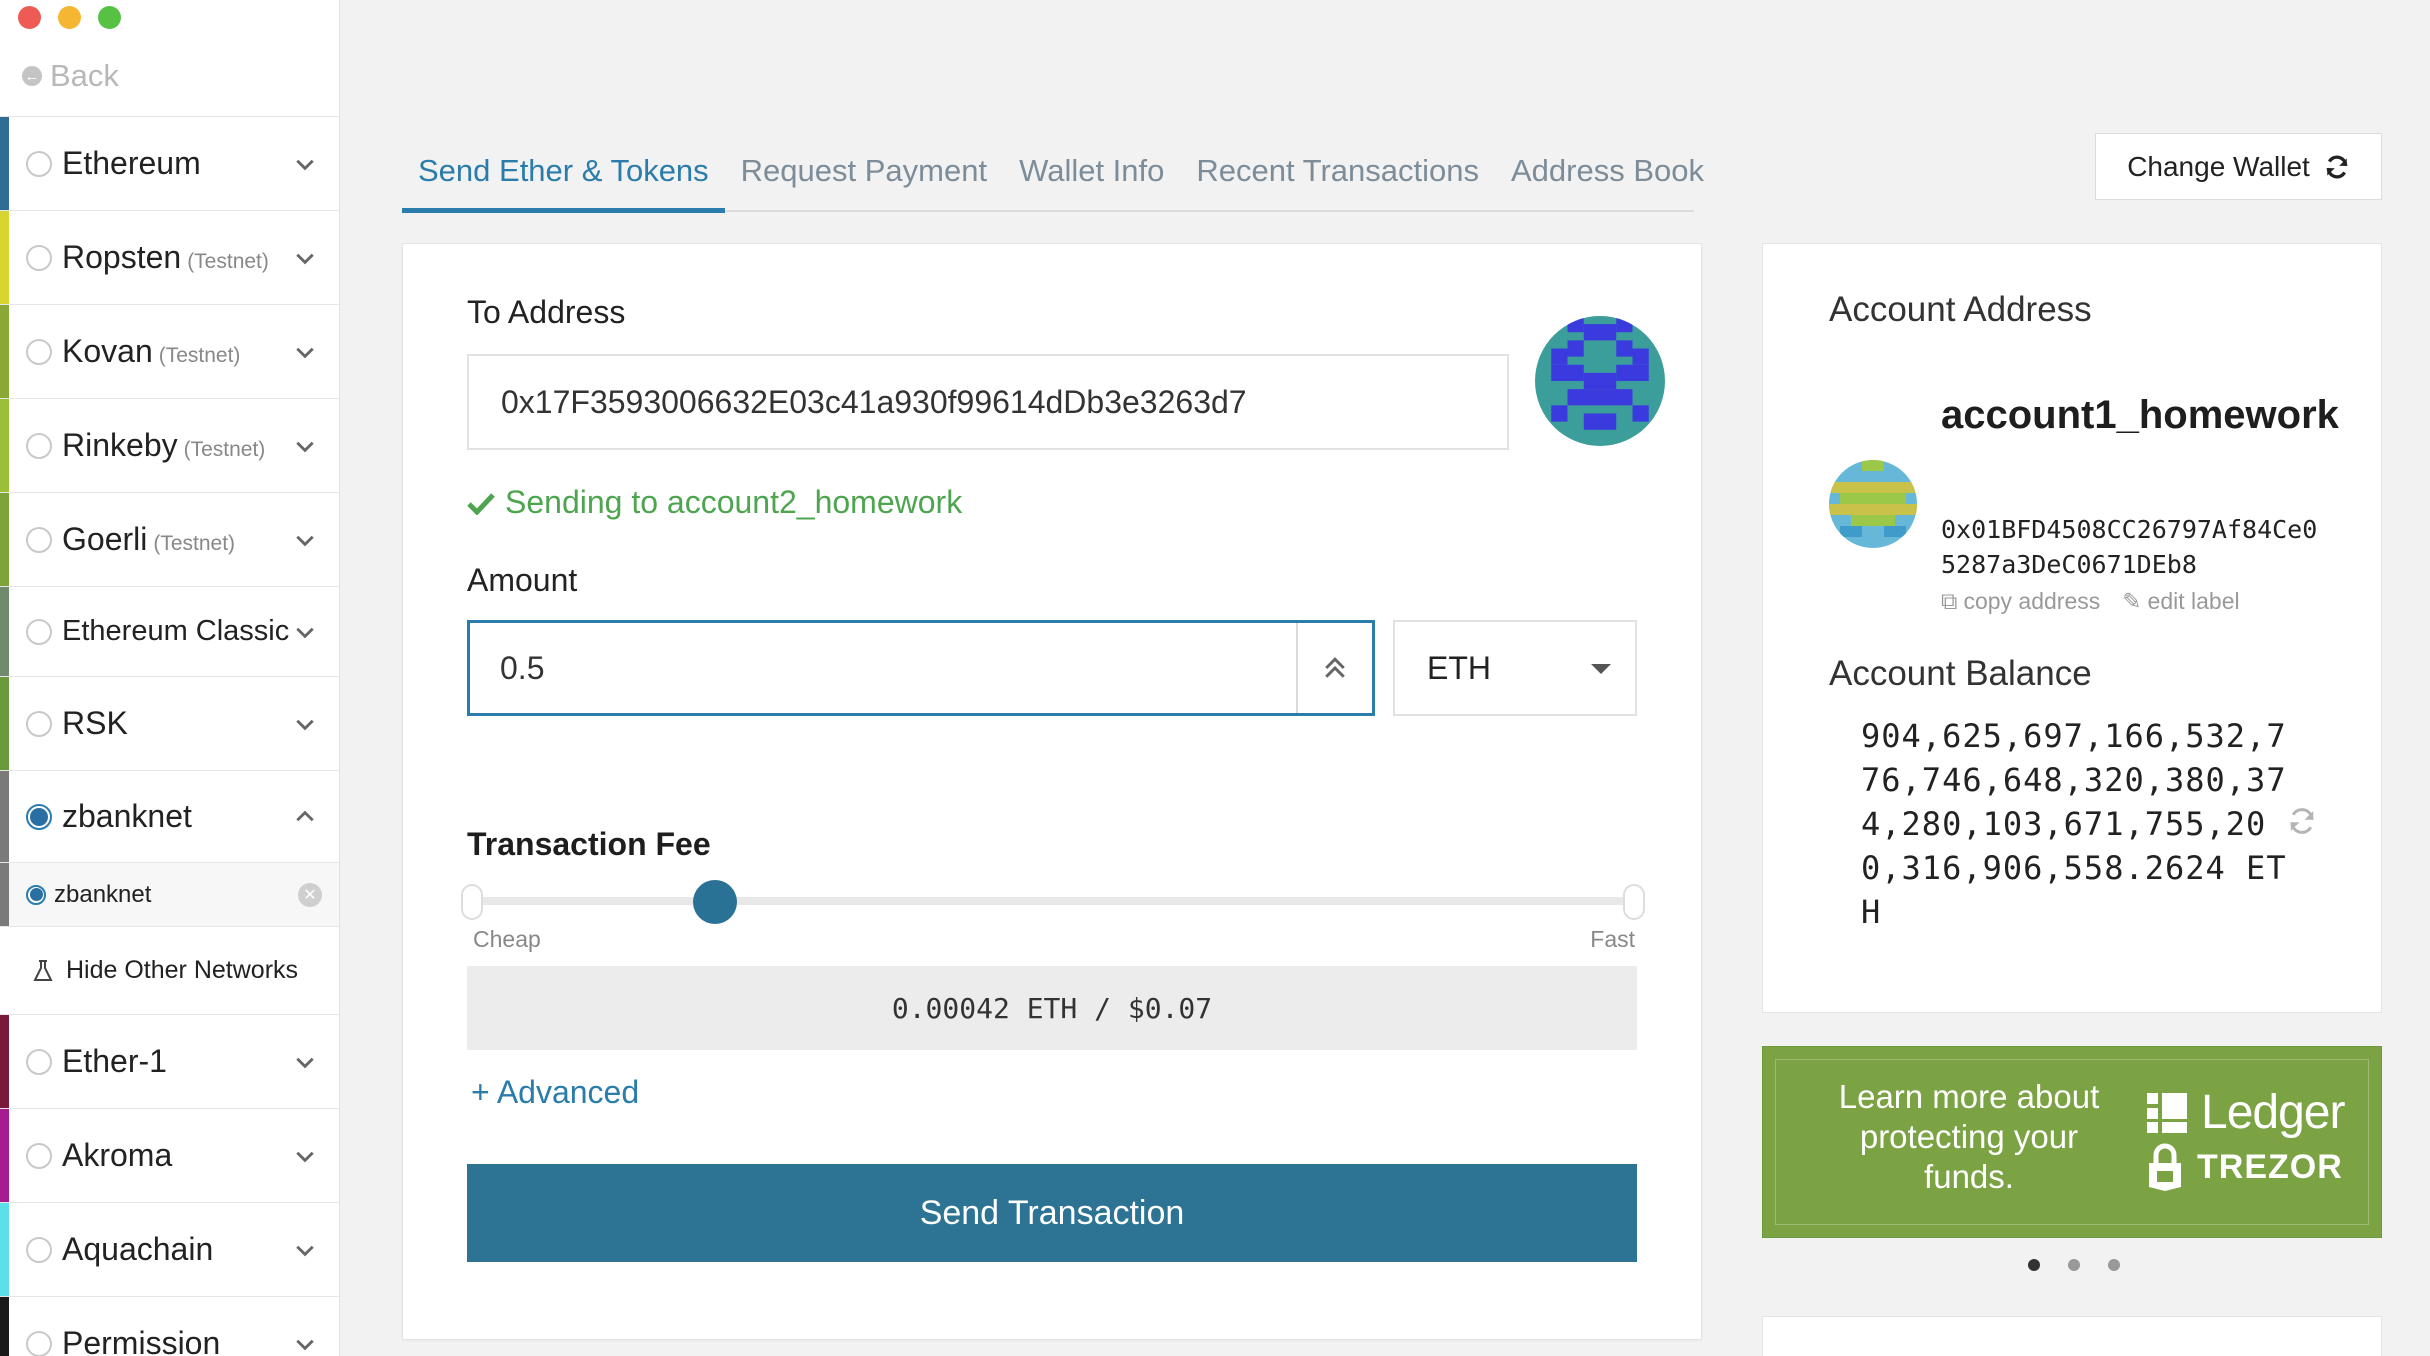  Describe the element at coordinates (169, 1061) in the screenshot. I see `network-item-ether-1: Ether-1` at that location.